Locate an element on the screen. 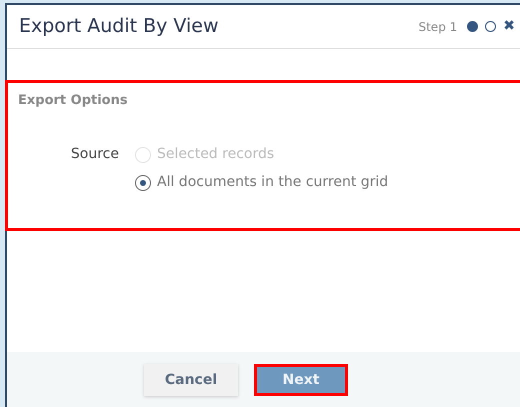  dialog-title: Export Audit By View is located at coordinates (119, 27).